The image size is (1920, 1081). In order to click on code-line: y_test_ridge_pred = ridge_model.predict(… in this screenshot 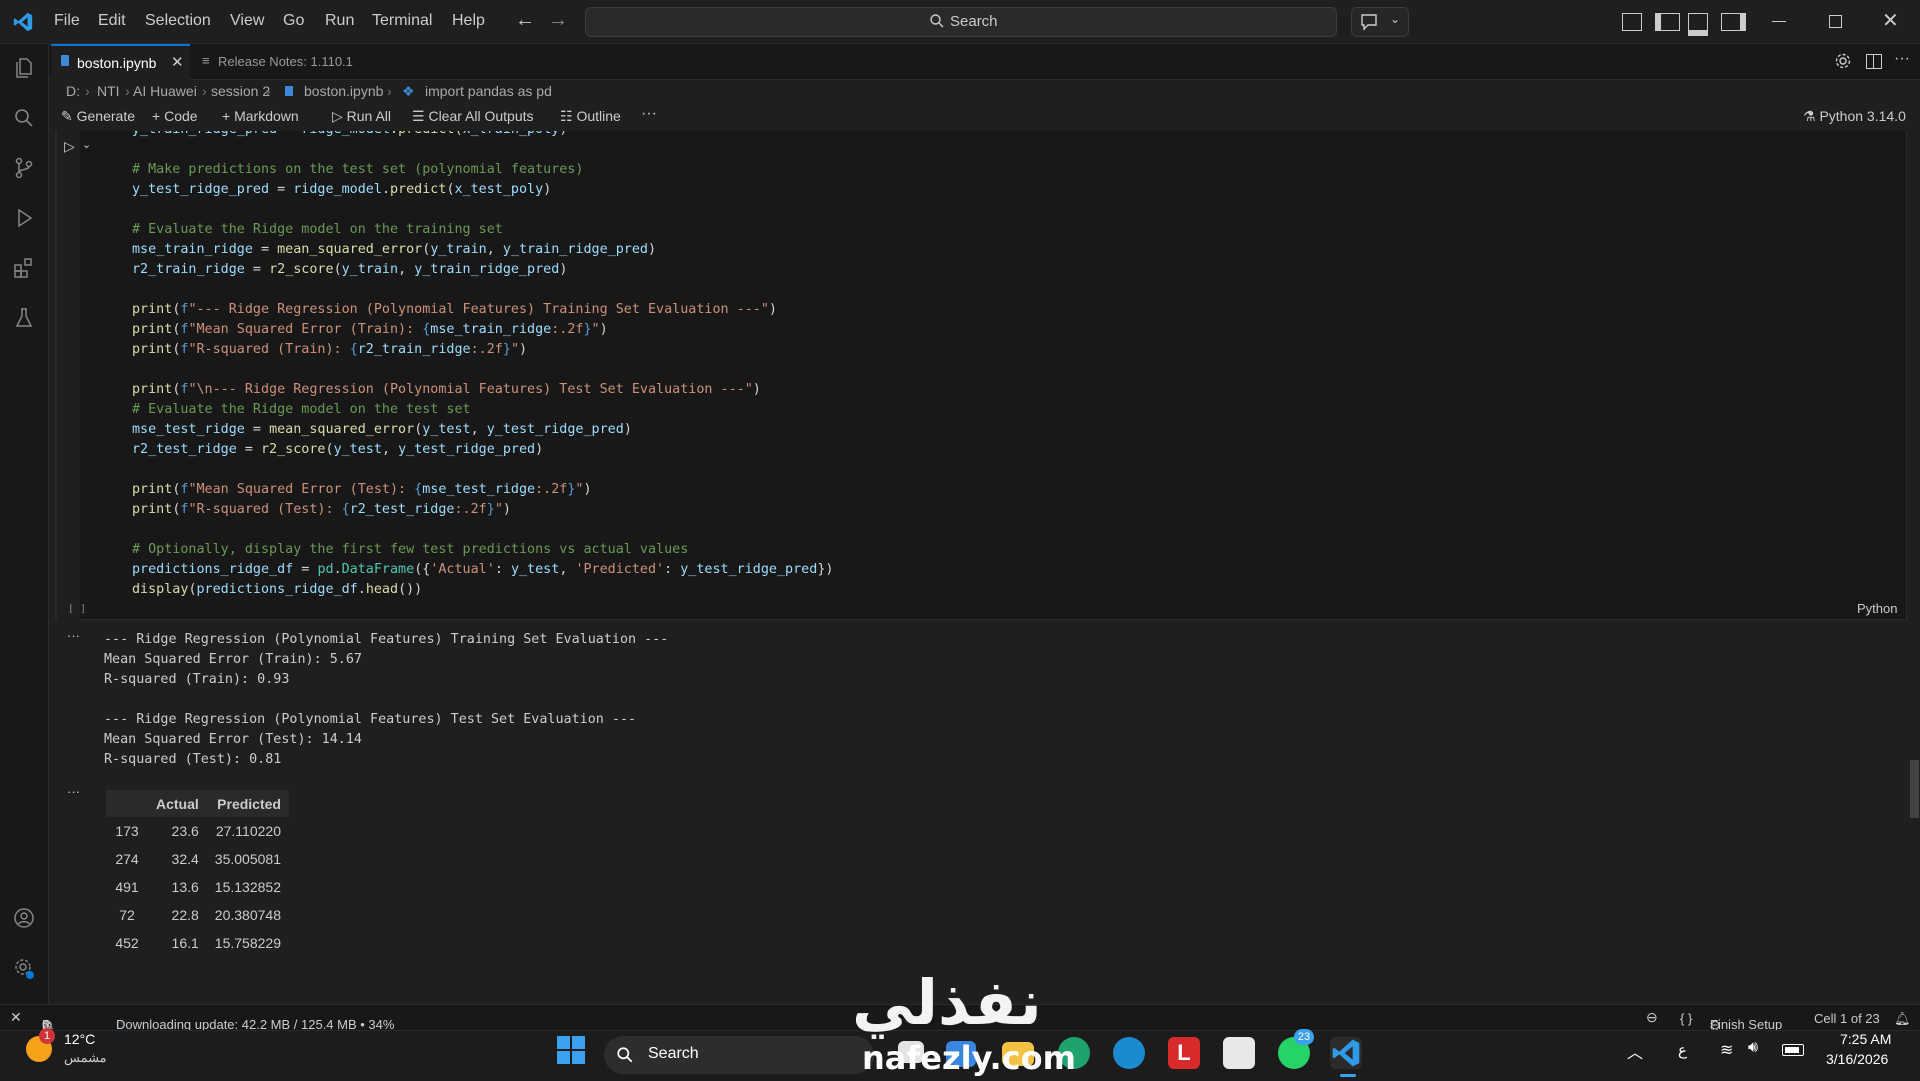, I will do `click(341, 189)`.